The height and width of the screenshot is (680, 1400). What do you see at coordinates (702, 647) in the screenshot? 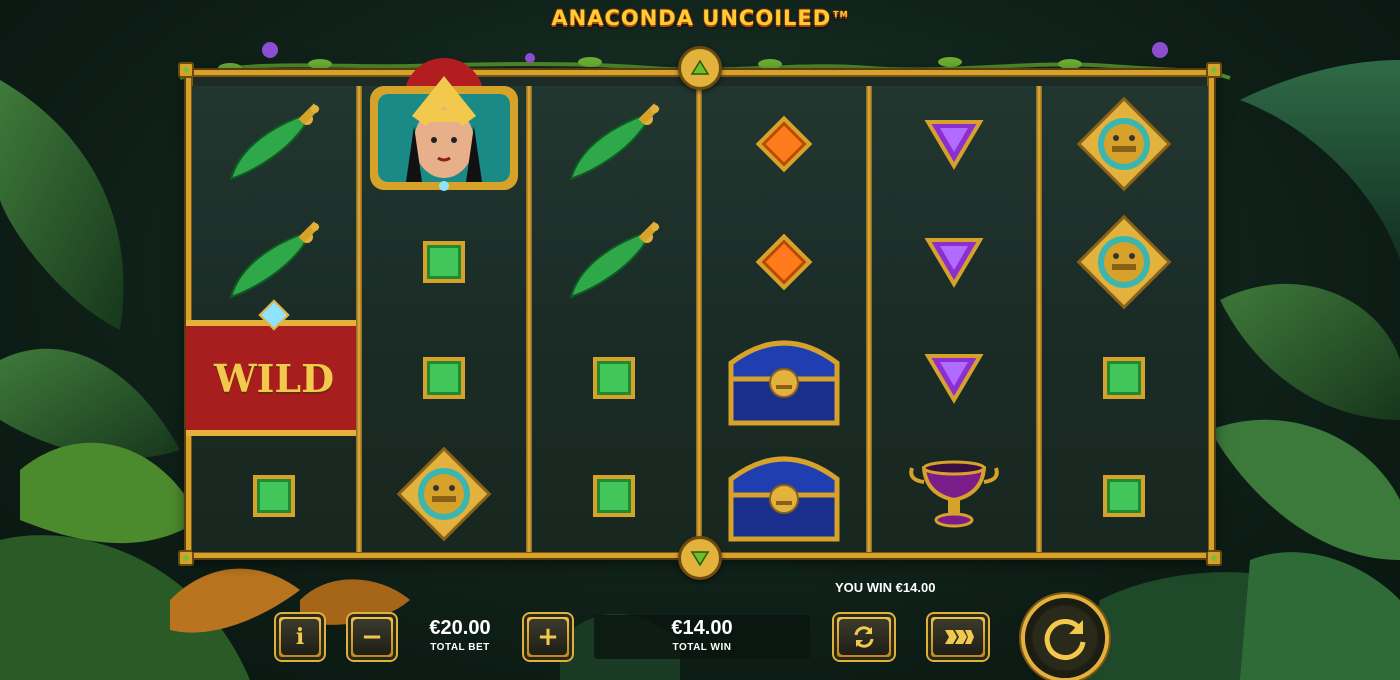
I see `total-win-label: TOTAL WIN` at bounding box center [702, 647].